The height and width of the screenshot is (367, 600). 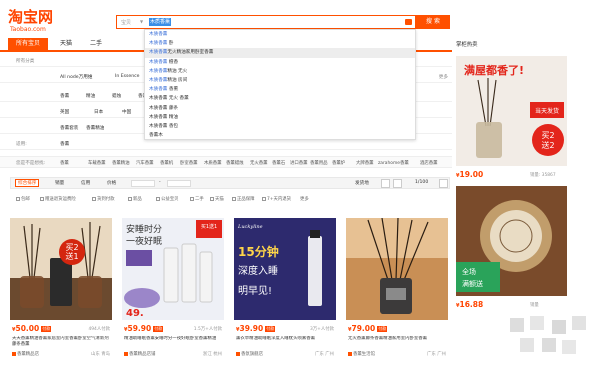 What do you see at coordinates (278, 163) in the screenshot?
I see `related-link: 香薰石` at bounding box center [278, 163].